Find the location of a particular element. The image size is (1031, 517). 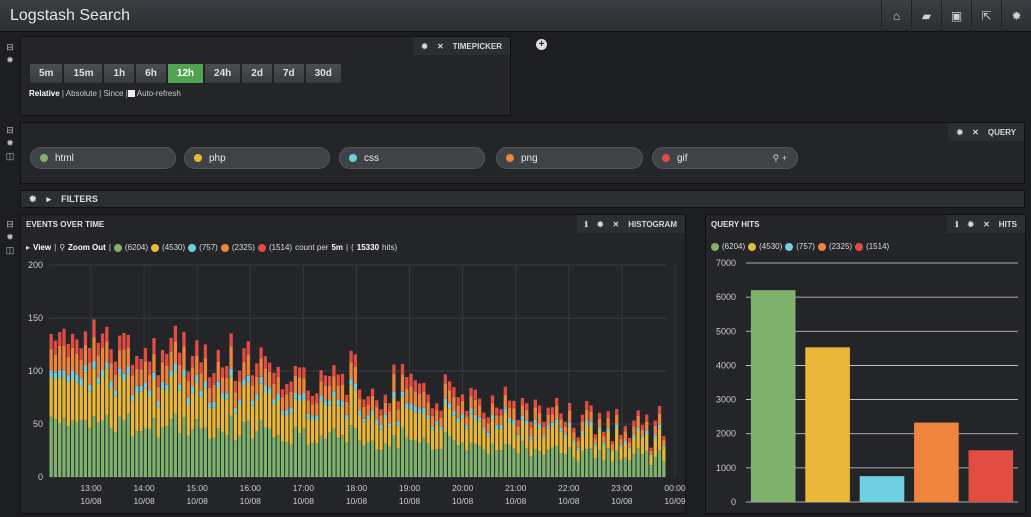

range-button-12h: 12h is located at coordinates (185, 73).